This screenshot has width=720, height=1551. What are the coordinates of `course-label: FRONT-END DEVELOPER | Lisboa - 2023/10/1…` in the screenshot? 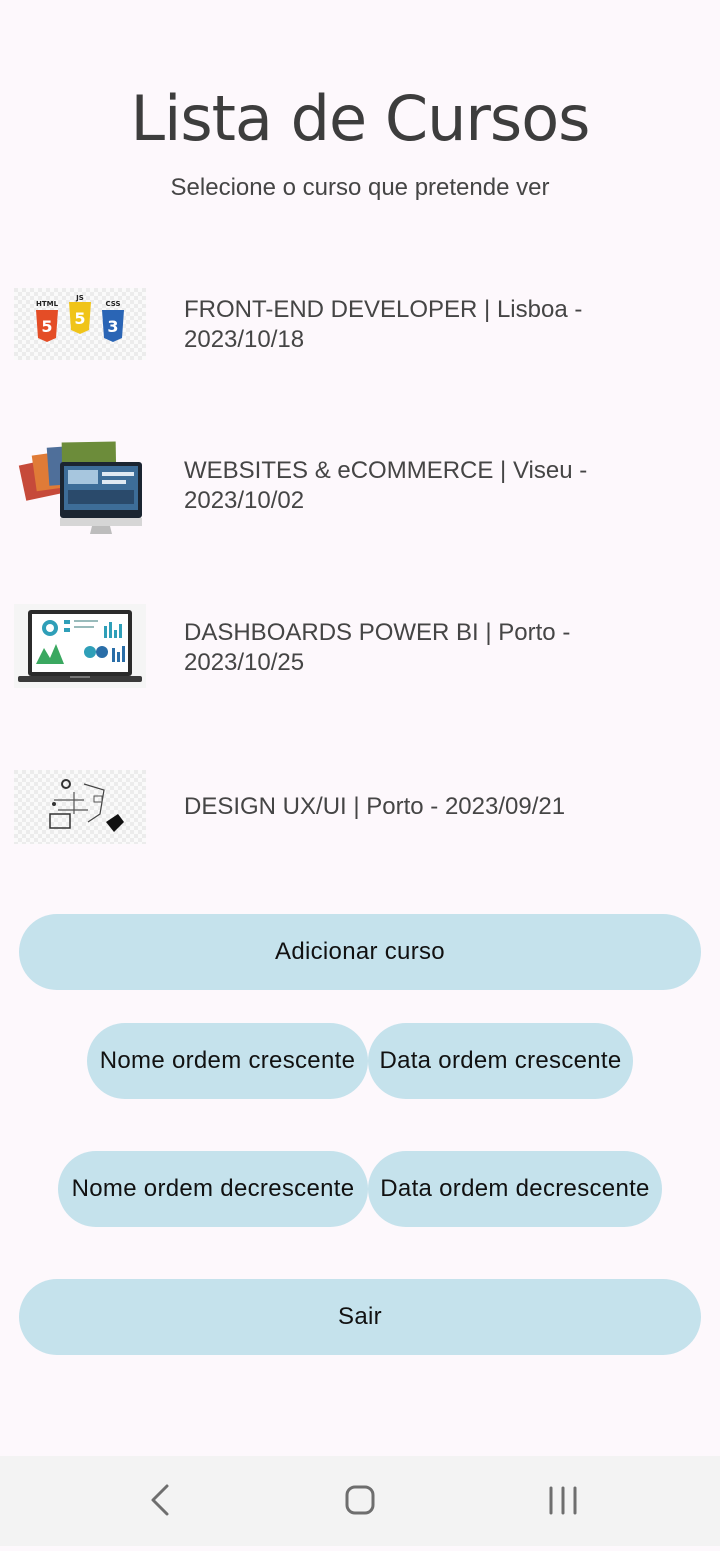 It's located at (383, 324).